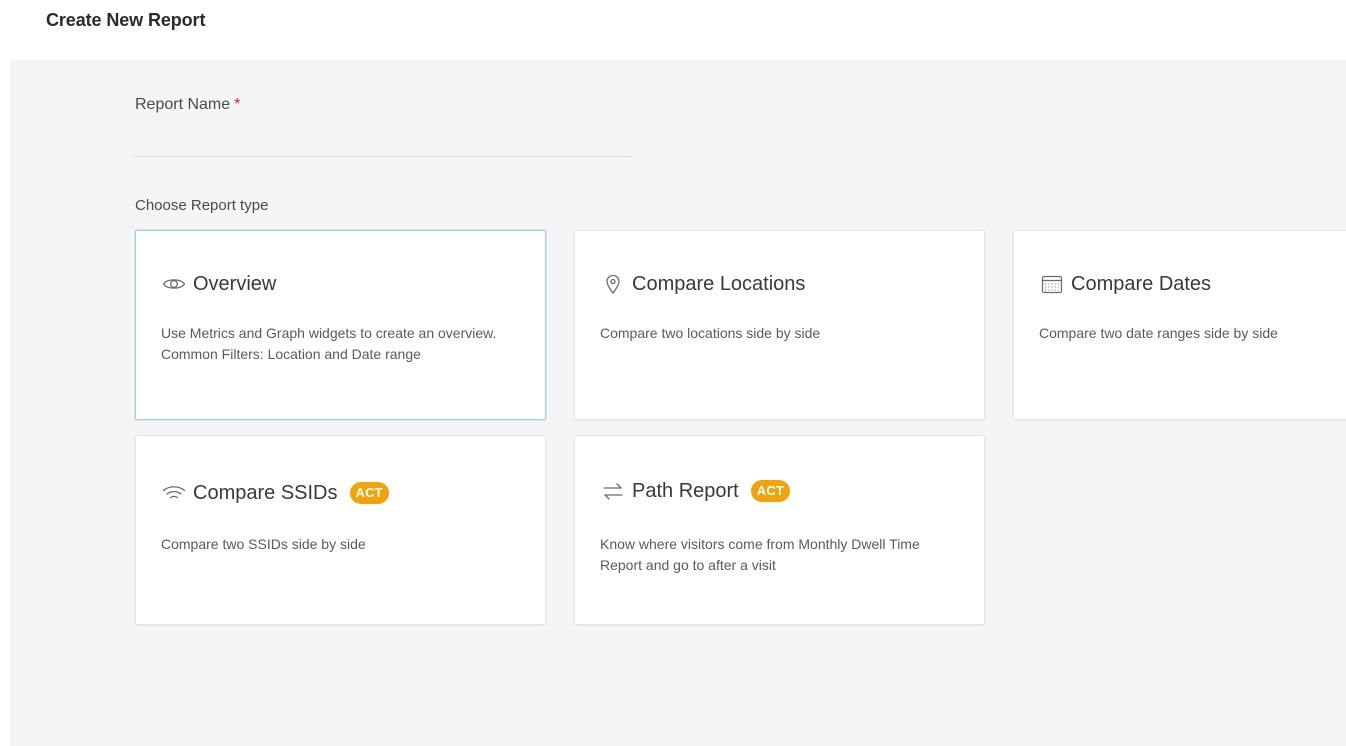  I want to click on report-name-input, so click(383, 141).